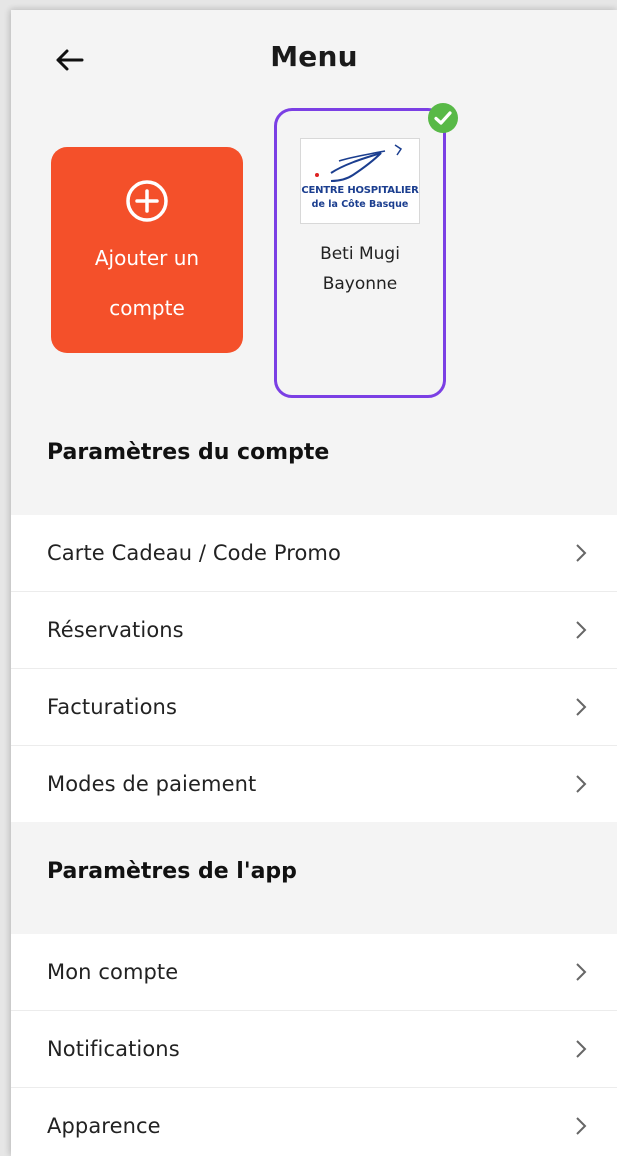 Image resolution: width=617 pixels, height=1156 pixels. What do you see at coordinates (112, 707) in the screenshot?
I see `menu-item-label: Facturations` at bounding box center [112, 707].